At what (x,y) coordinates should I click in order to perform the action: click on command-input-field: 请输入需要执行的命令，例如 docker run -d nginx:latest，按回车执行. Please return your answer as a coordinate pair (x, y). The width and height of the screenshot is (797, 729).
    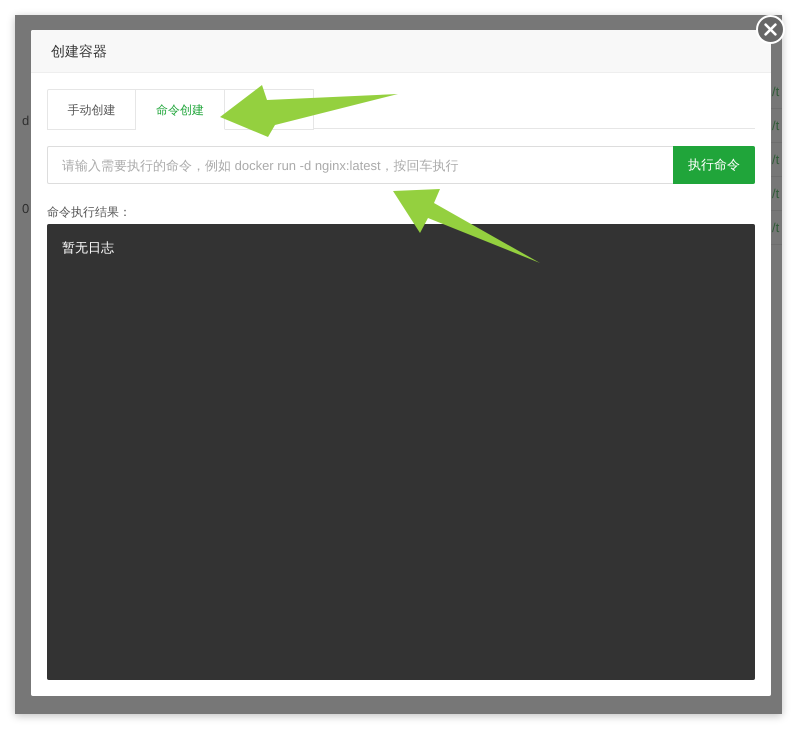
    Looking at the image, I should click on (360, 165).